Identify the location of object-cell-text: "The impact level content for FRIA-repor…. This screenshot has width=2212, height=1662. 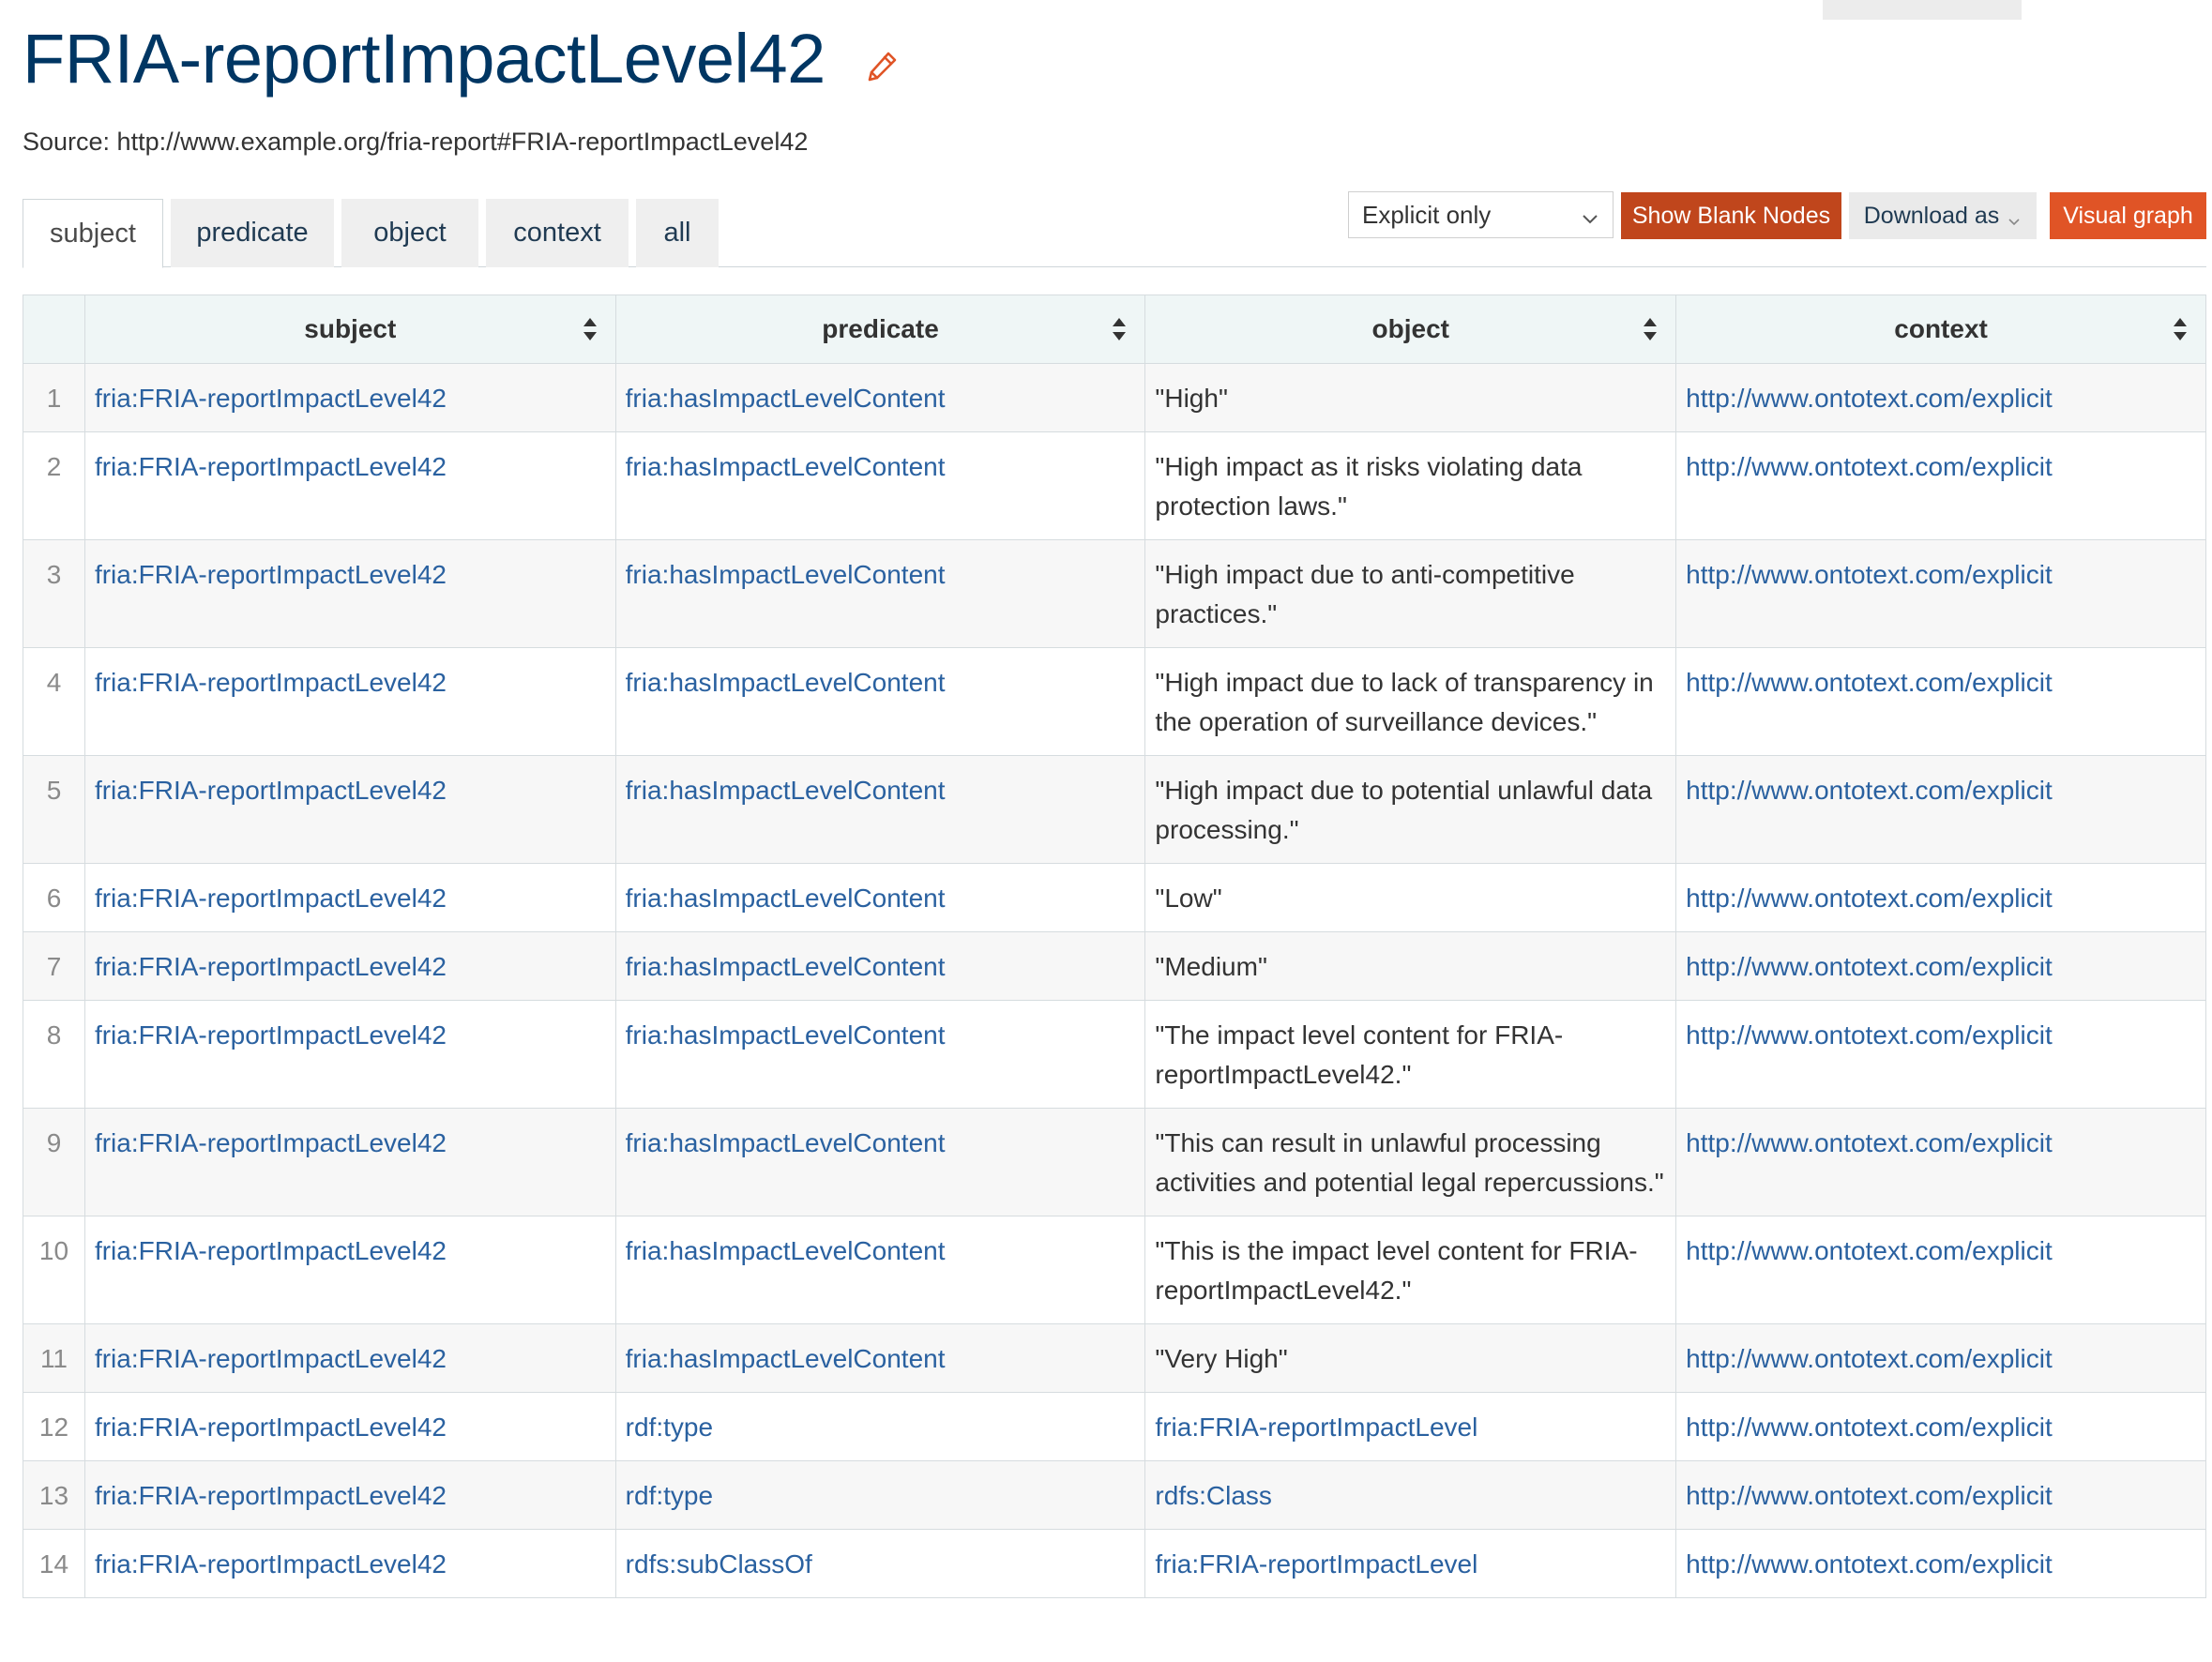
(1359, 1054).